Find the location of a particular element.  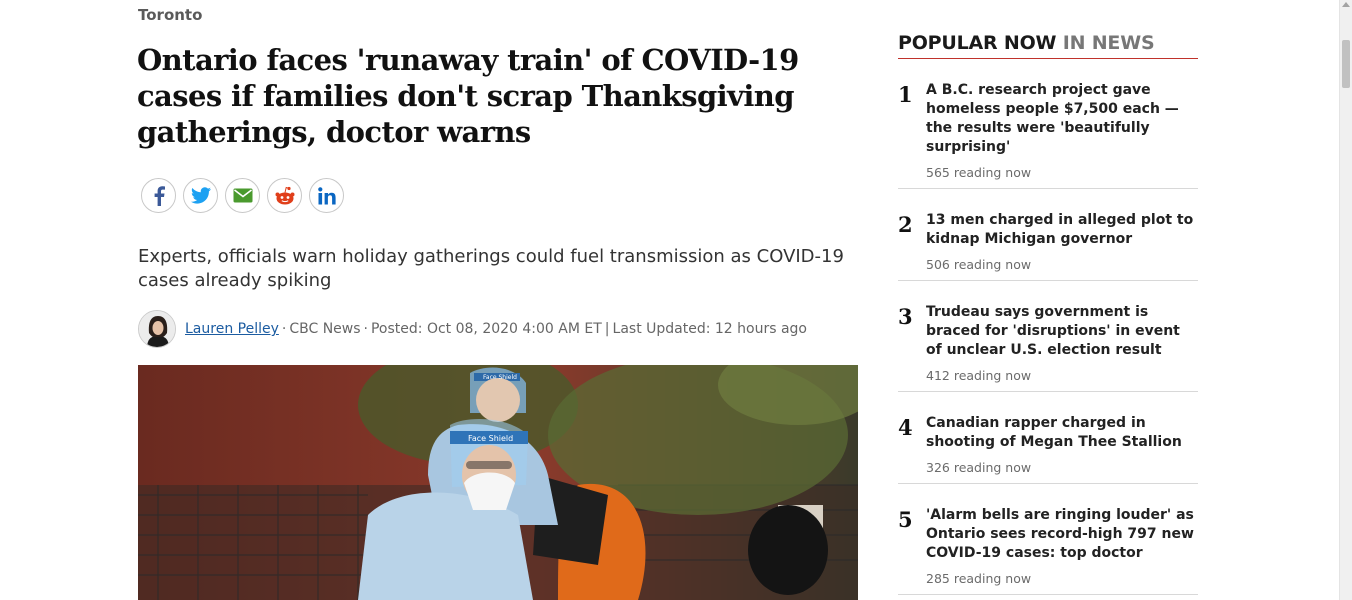

popular-item-reading: 412 reading now is located at coordinates (979, 375).